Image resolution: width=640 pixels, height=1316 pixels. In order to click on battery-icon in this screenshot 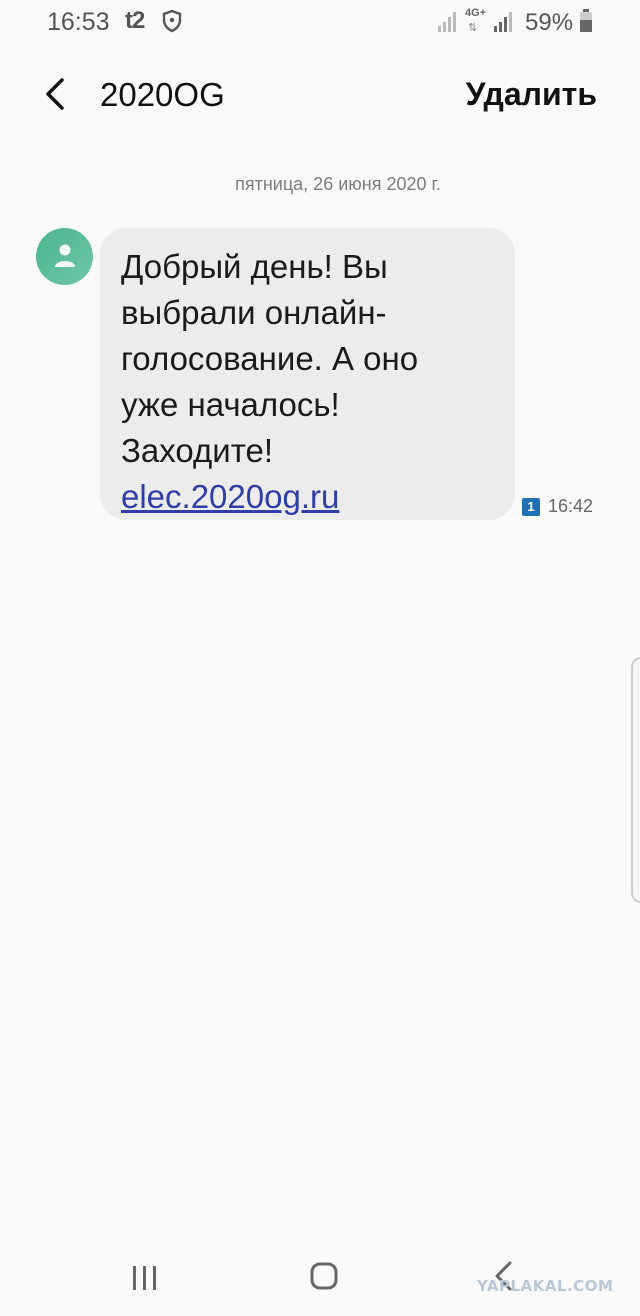, I will do `click(586, 23)`.